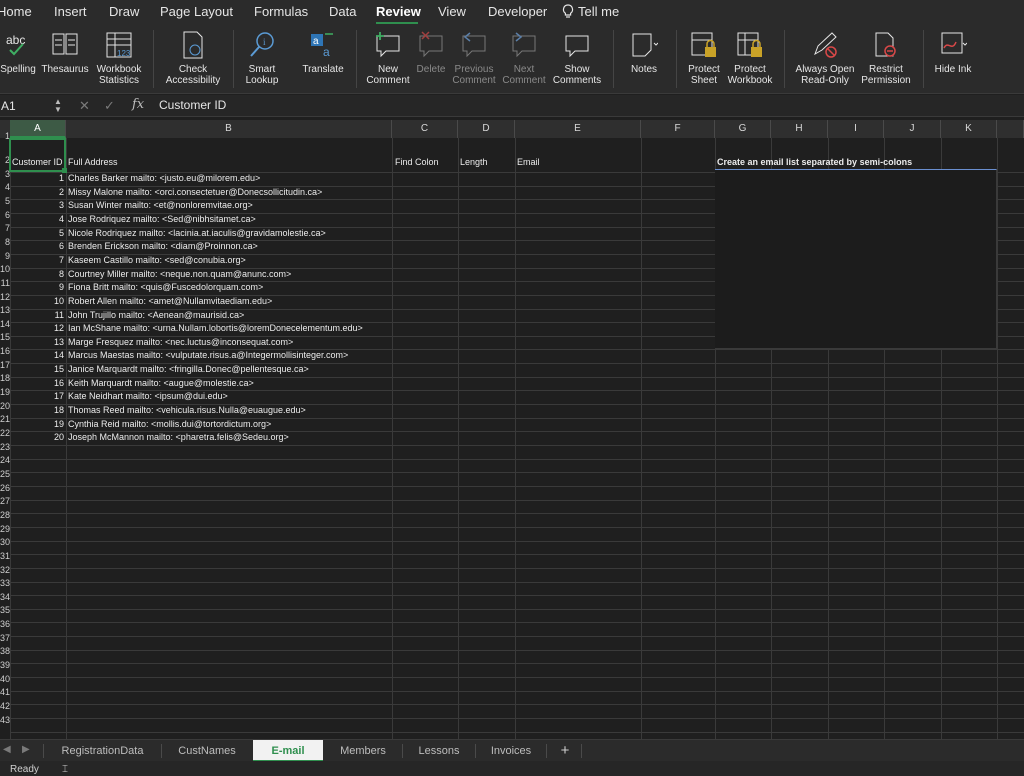 The height and width of the screenshot is (776, 1024). What do you see at coordinates (93, 162) in the screenshot?
I see `header-full-address: Full Address` at bounding box center [93, 162].